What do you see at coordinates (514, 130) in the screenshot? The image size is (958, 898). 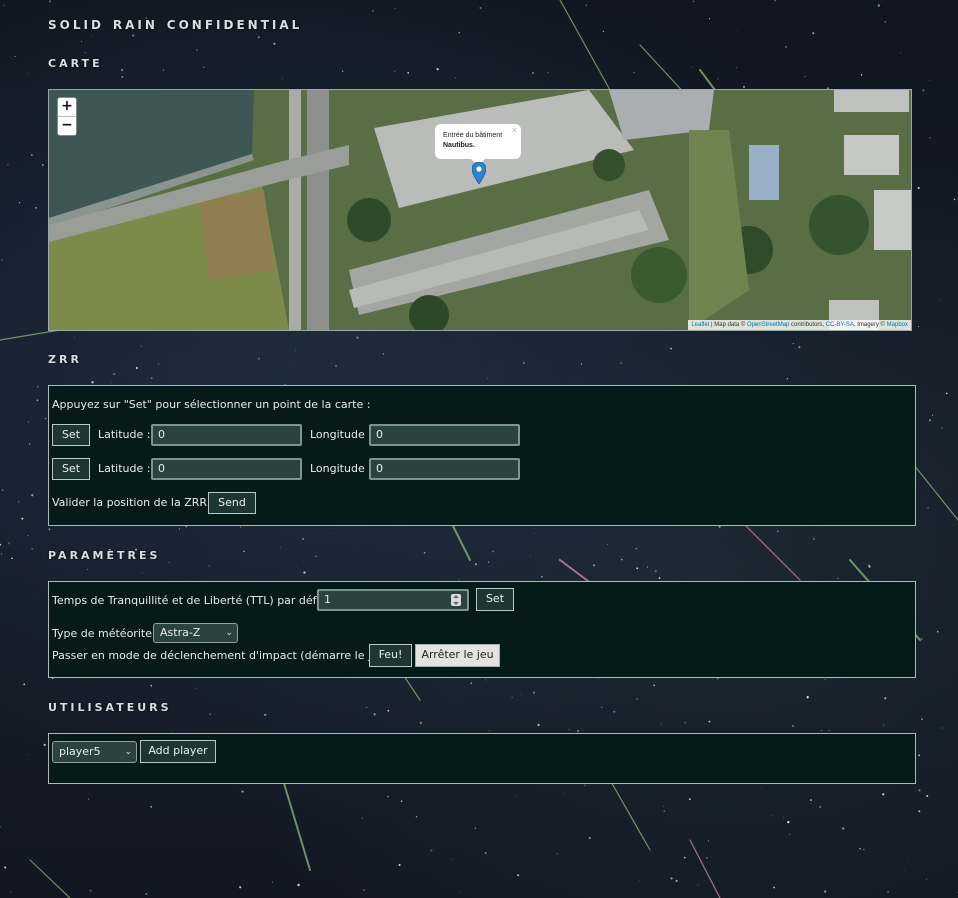 I see `popup-close-icon: ×` at bounding box center [514, 130].